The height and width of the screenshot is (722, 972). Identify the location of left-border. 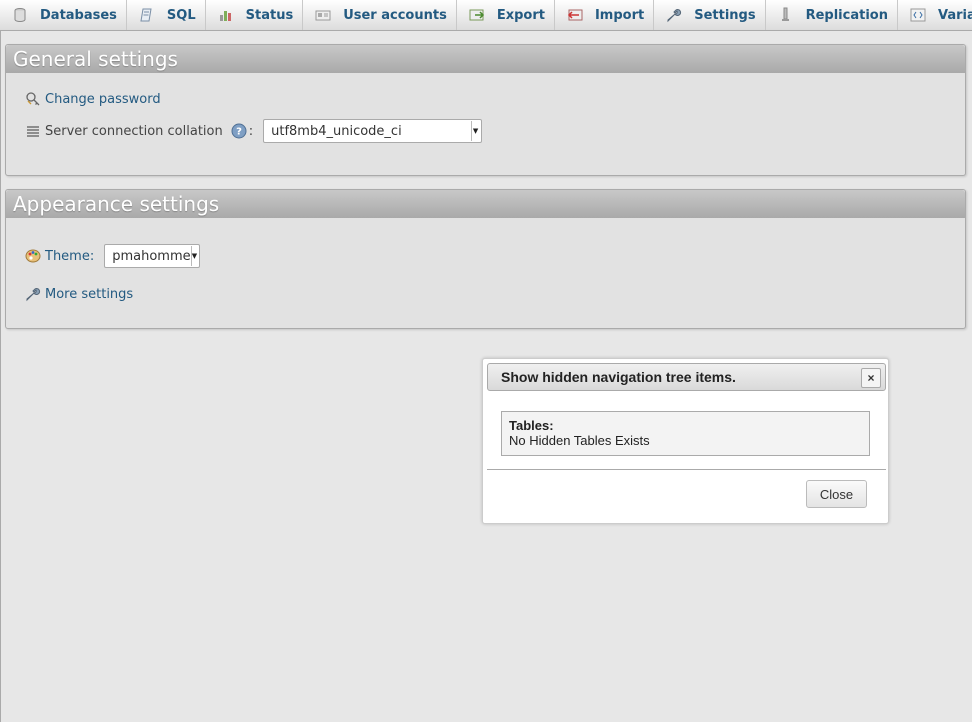
(0, 361).